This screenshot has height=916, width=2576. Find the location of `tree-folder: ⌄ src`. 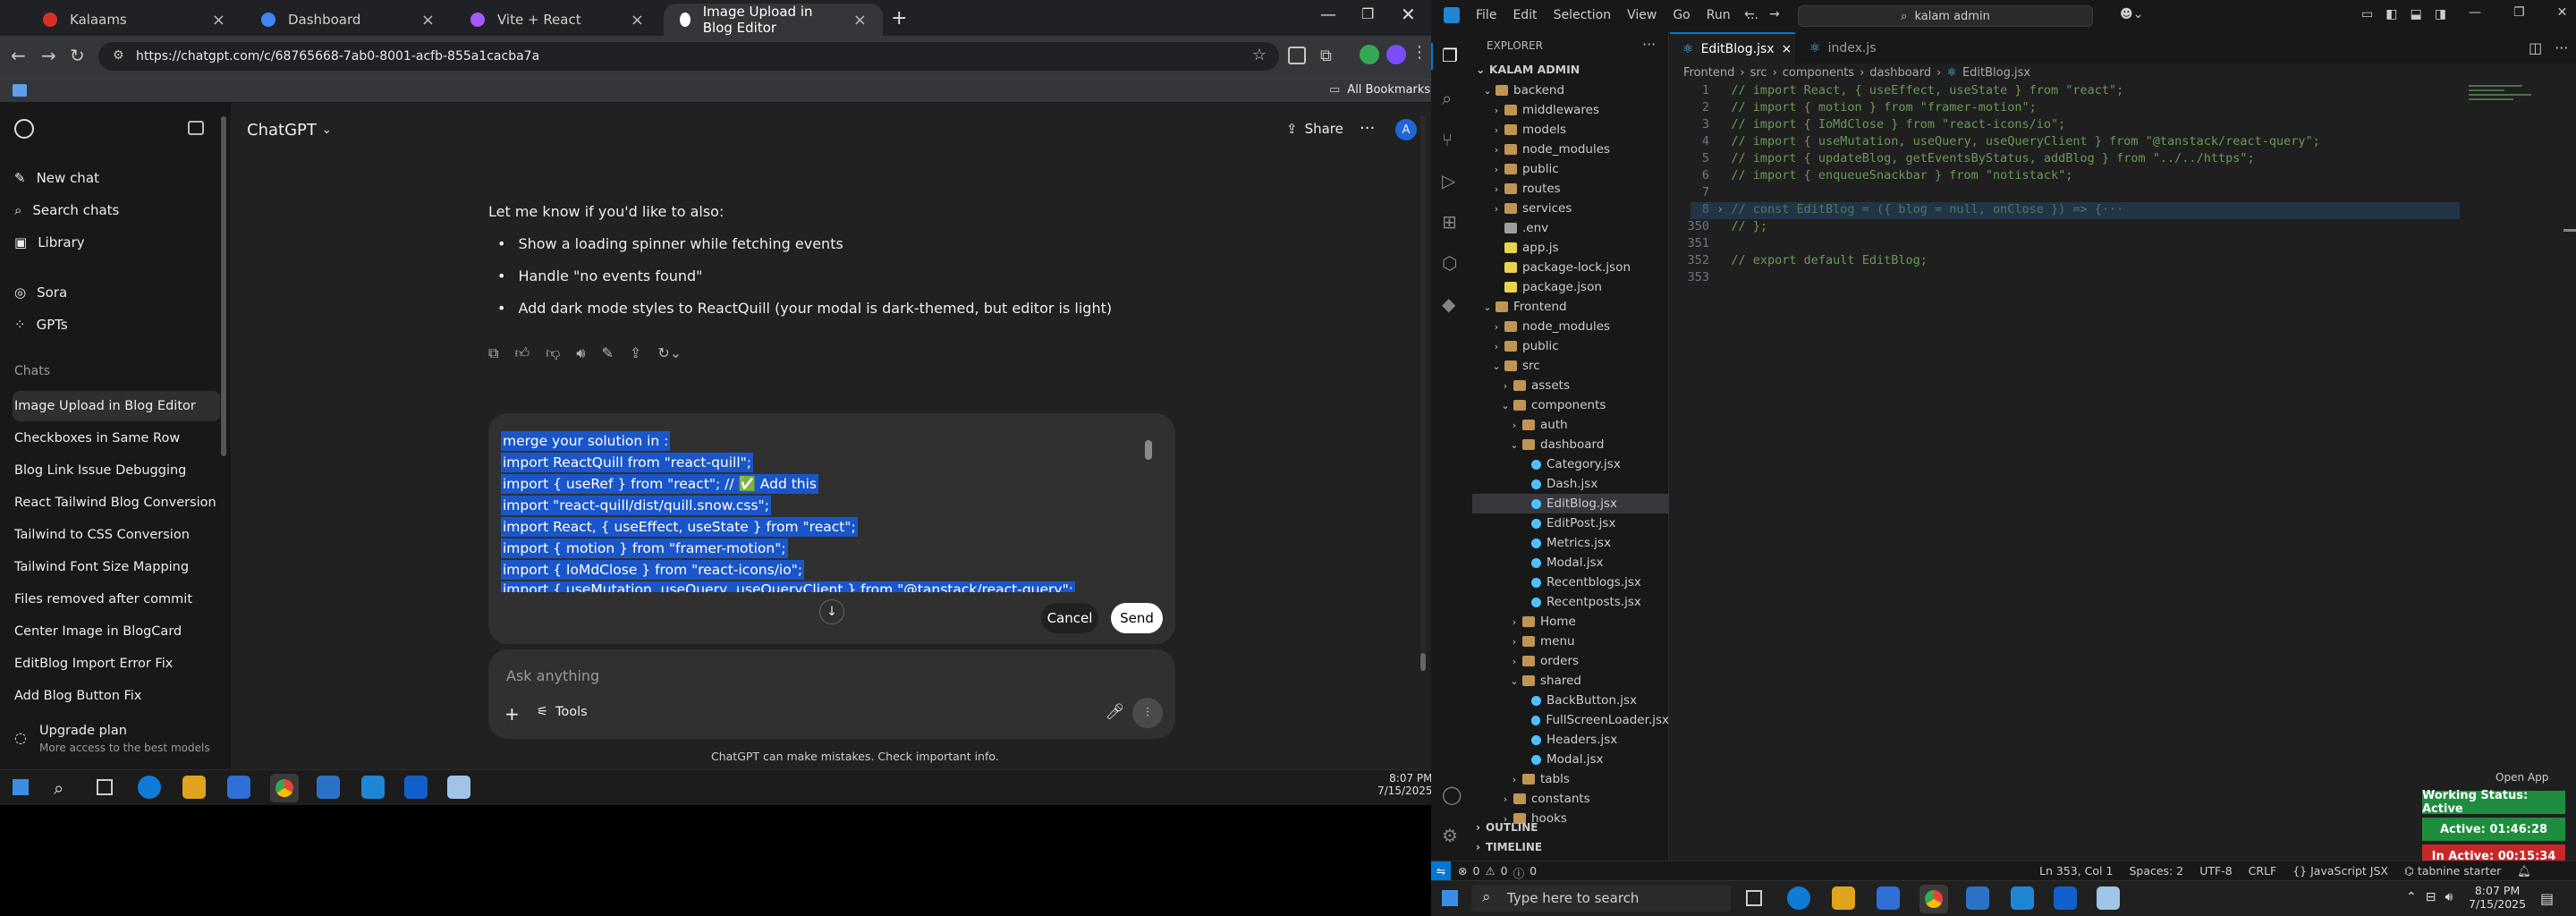

tree-folder: ⌄ src is located at coordinates (1570, 366).